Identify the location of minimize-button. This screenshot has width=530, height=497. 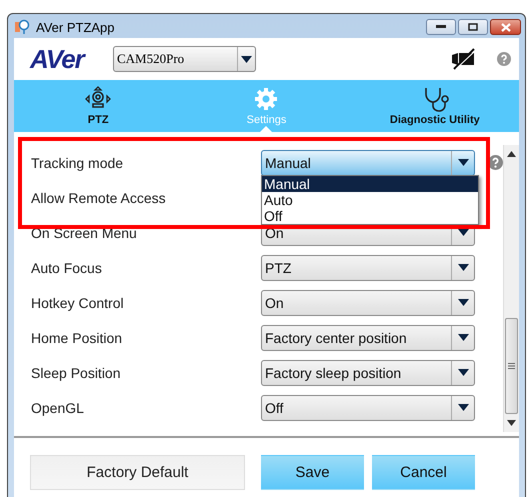
(441, 27).